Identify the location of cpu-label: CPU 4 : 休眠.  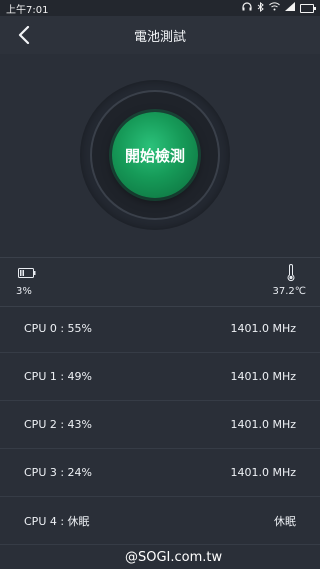
(57, 521).